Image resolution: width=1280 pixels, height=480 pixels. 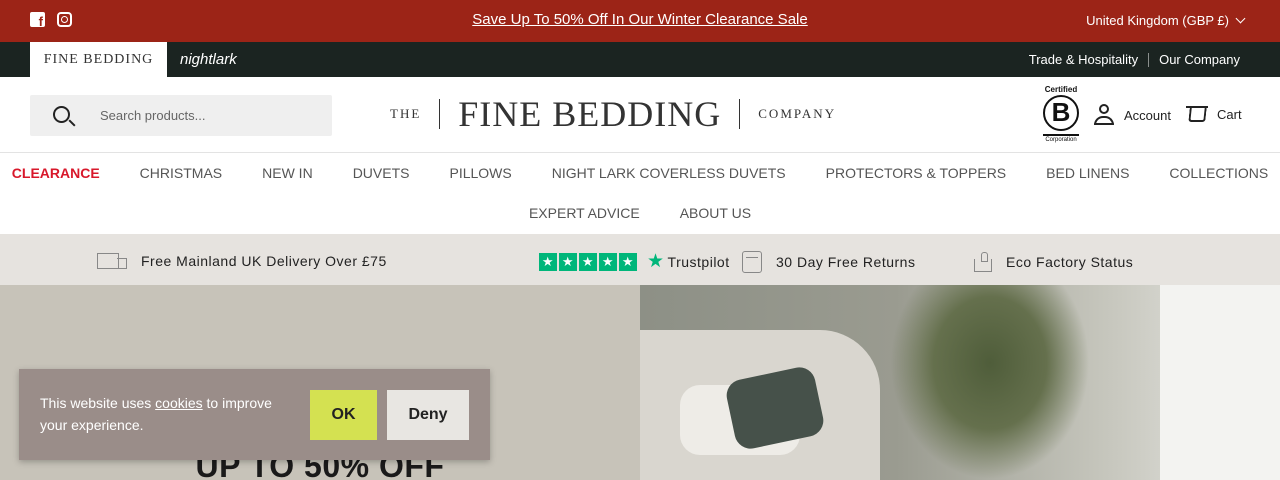 I want to click on cookie-ok-button: OK, so click(x=343, y=415).